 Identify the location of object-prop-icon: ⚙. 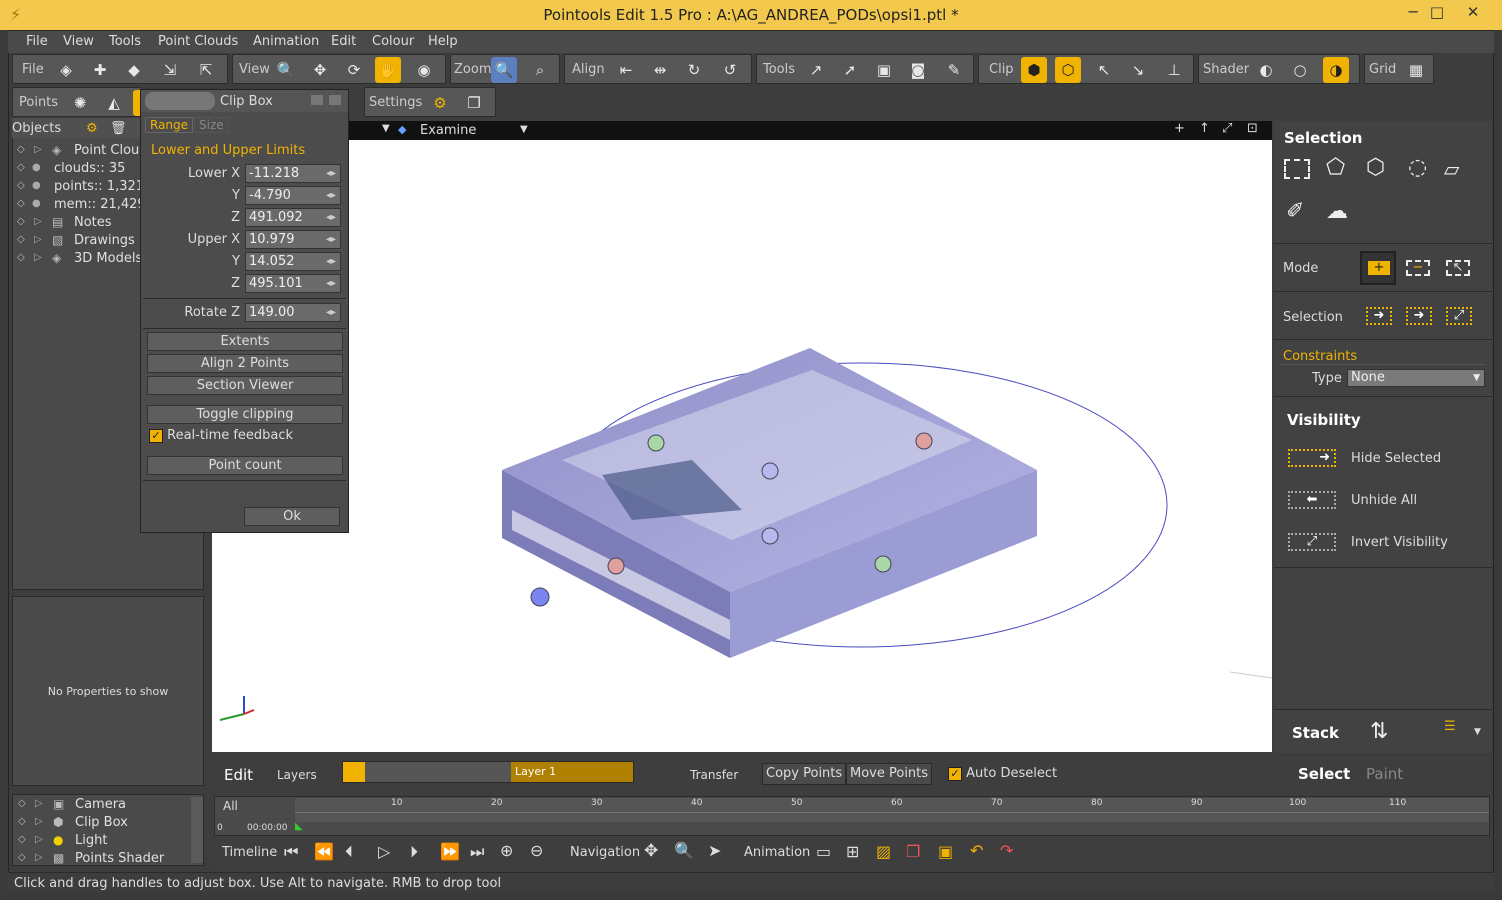
(92, 128).